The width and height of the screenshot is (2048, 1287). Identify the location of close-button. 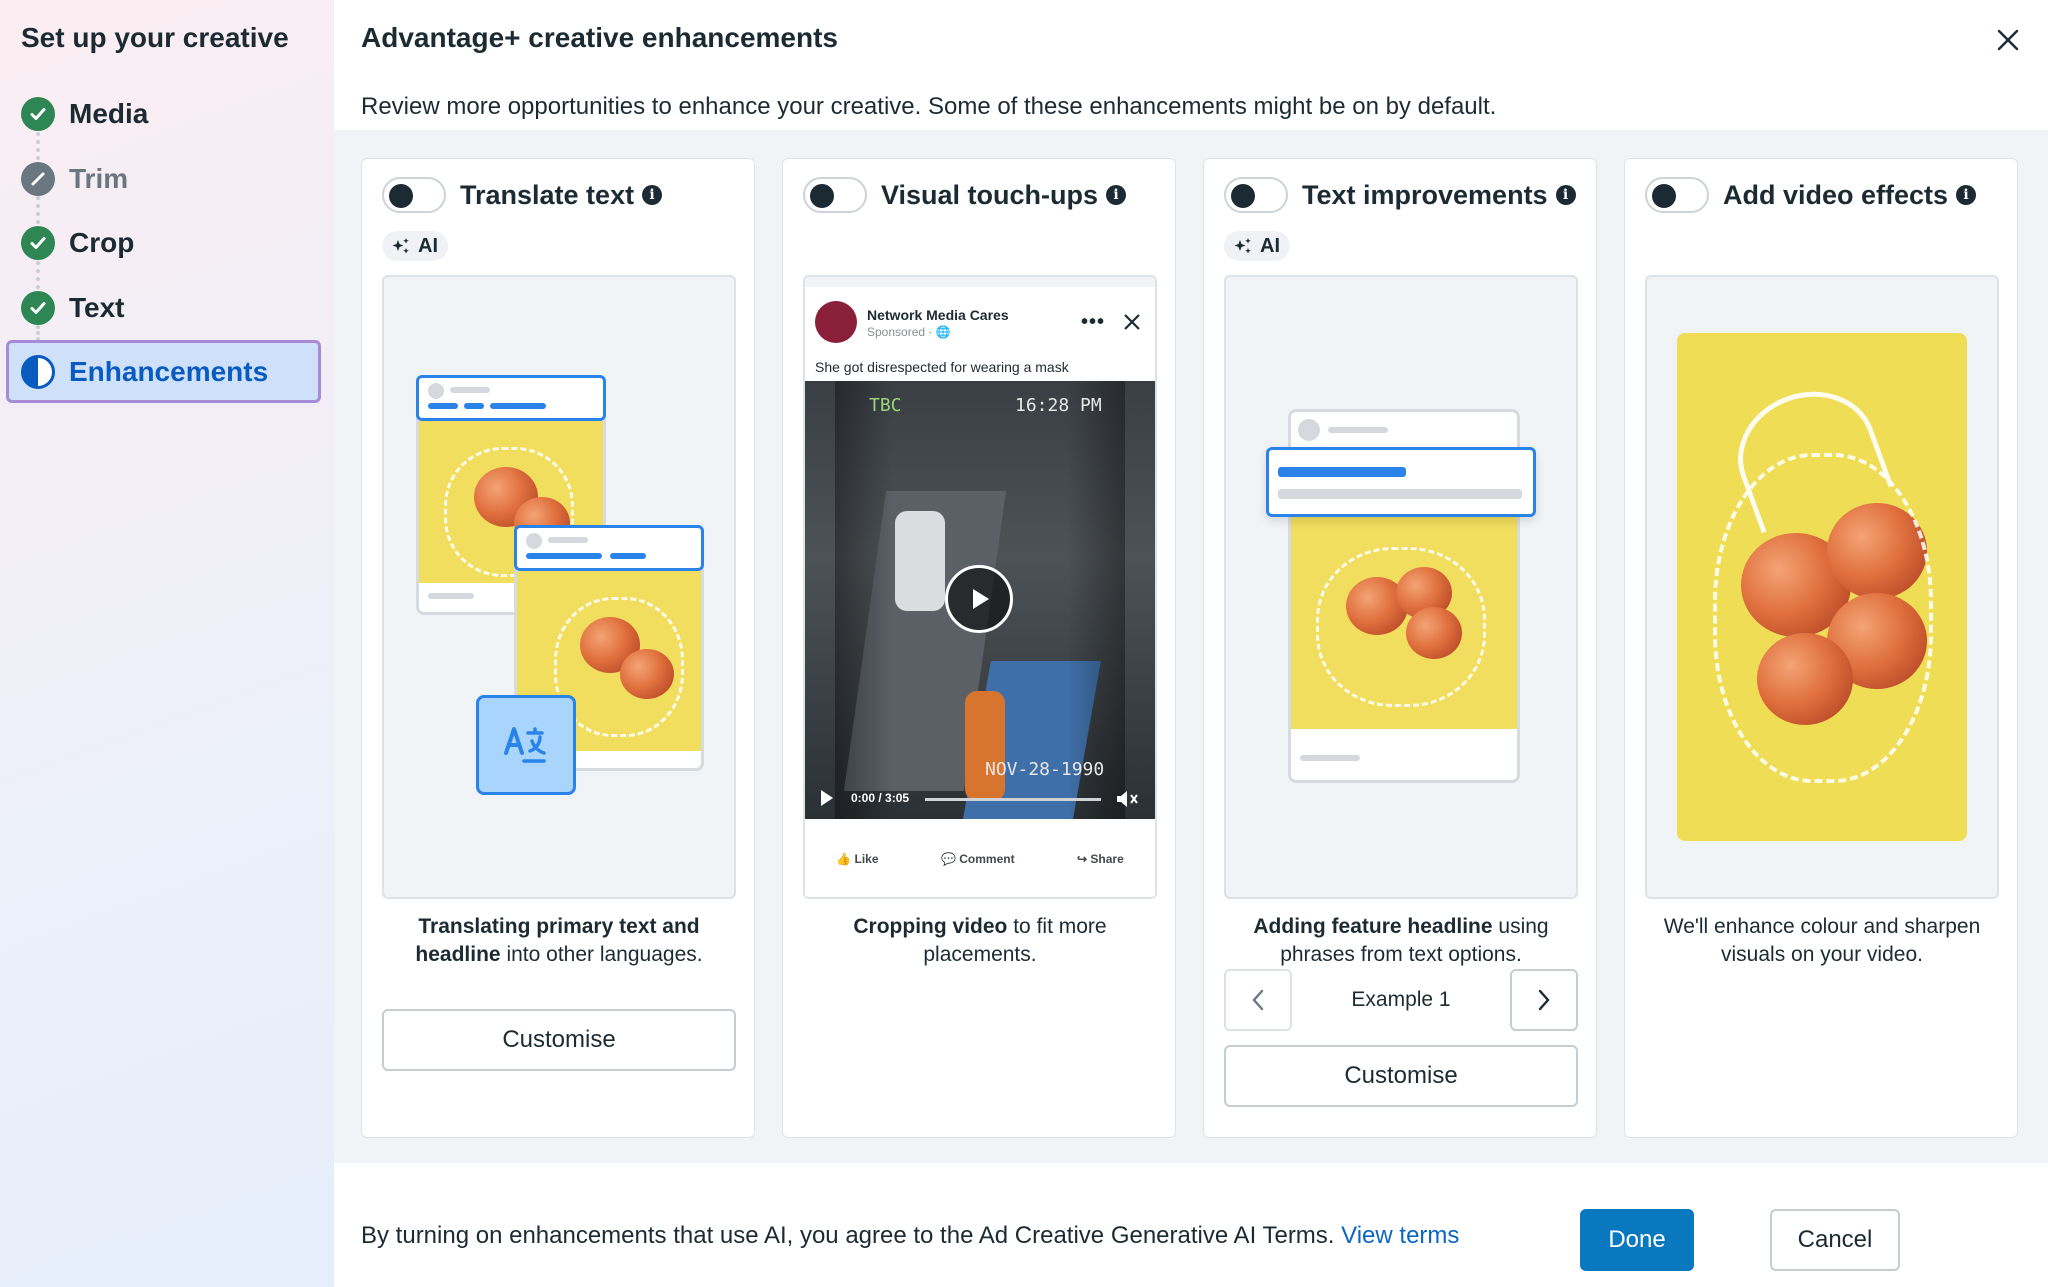
(2008, 40).